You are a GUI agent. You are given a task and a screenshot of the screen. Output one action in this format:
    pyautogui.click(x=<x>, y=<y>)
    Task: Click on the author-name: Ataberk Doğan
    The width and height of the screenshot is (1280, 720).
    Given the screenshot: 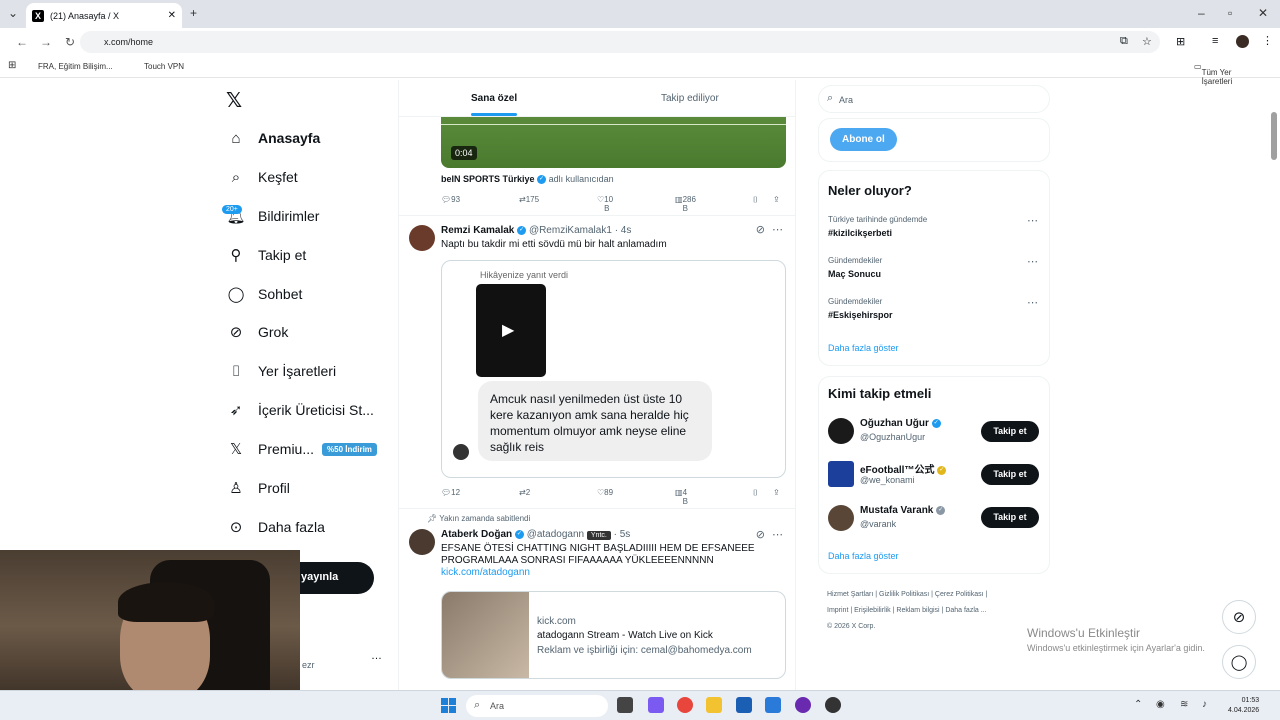 What is the action you would take?
    pyautogui.click(x=476, y=534)
    